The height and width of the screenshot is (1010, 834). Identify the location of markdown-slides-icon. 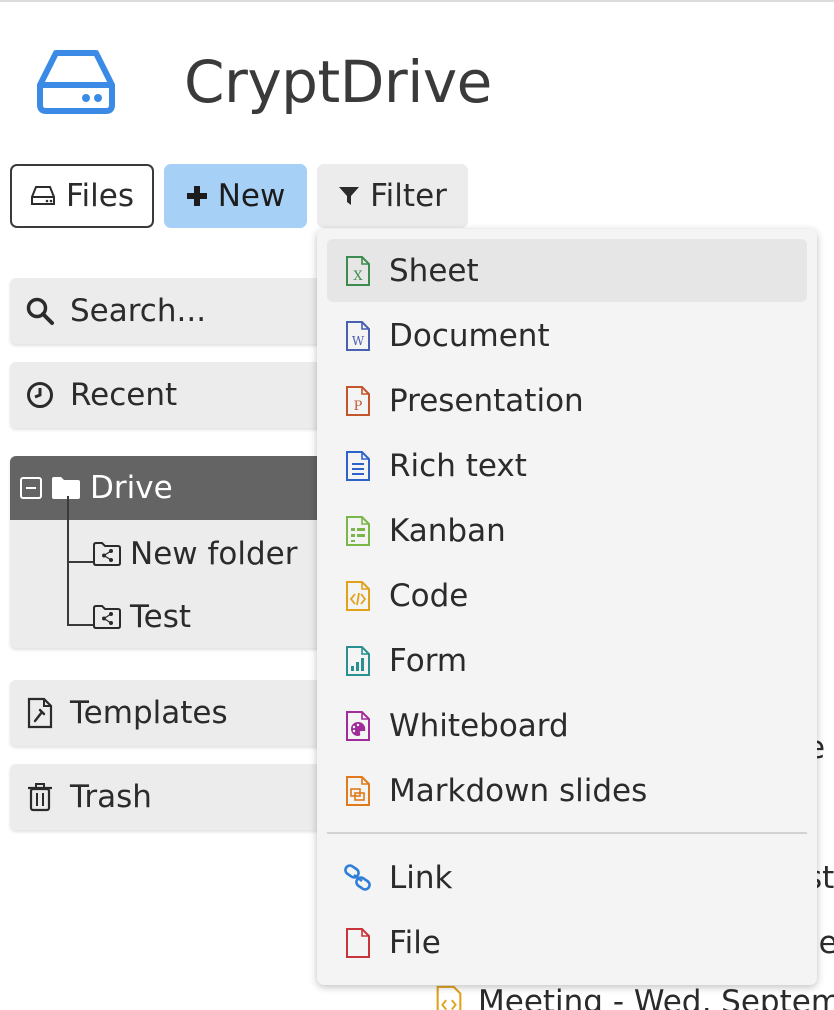
(358, 791).